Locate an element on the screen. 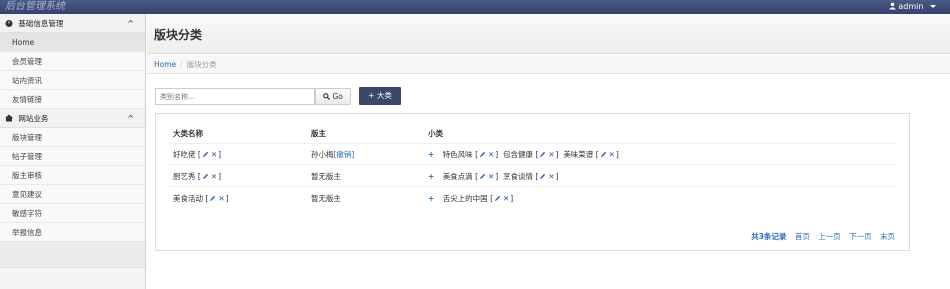 Image resolution: width=950 pixels, height=289 pixels. pager-next: 下一页 is located at coordinates (860, 236).